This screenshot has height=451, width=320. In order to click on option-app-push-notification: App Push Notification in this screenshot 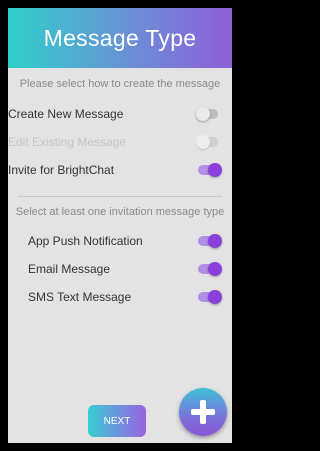, I will do `click(120, 241)`.